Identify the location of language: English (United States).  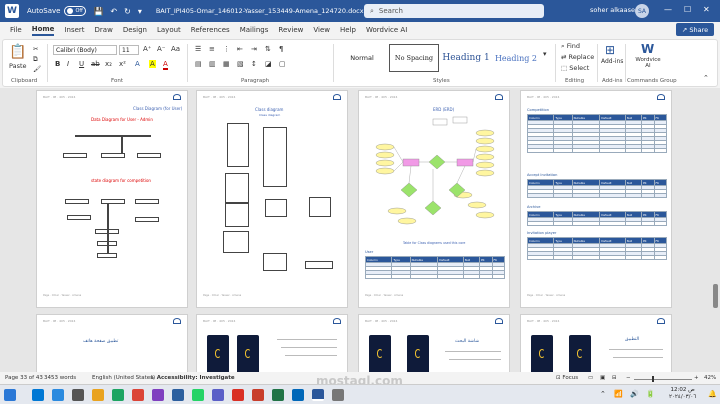
(123, 378).